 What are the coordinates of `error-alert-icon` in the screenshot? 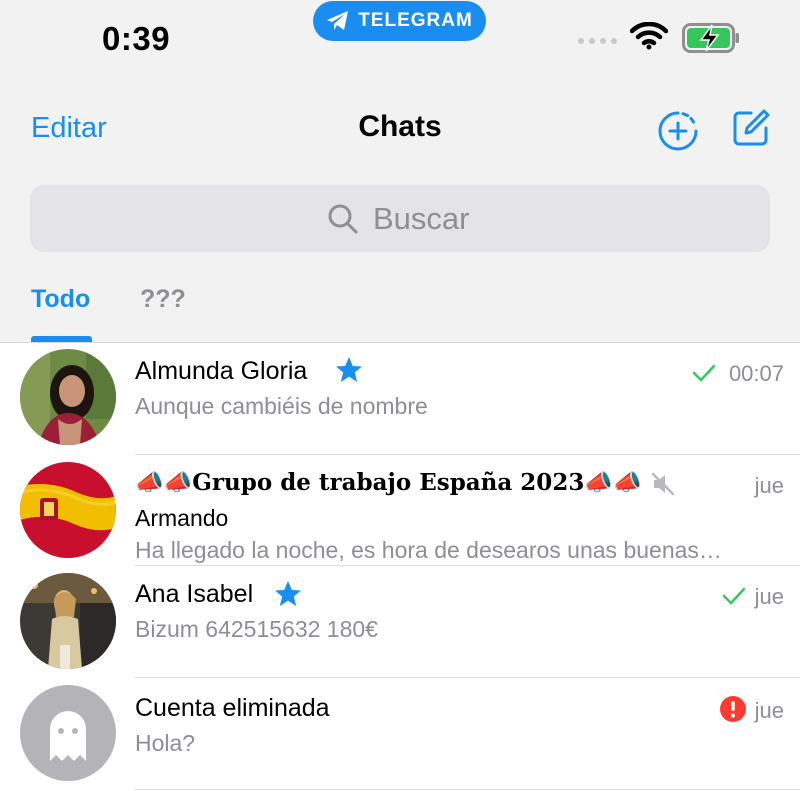 It's located at (733, 709).